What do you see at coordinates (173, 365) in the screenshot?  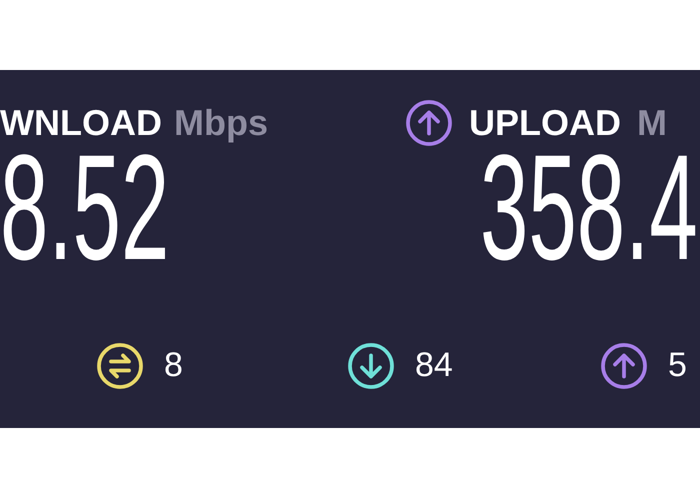 I see `stat-value: 8` at bounding box center [173, 365].